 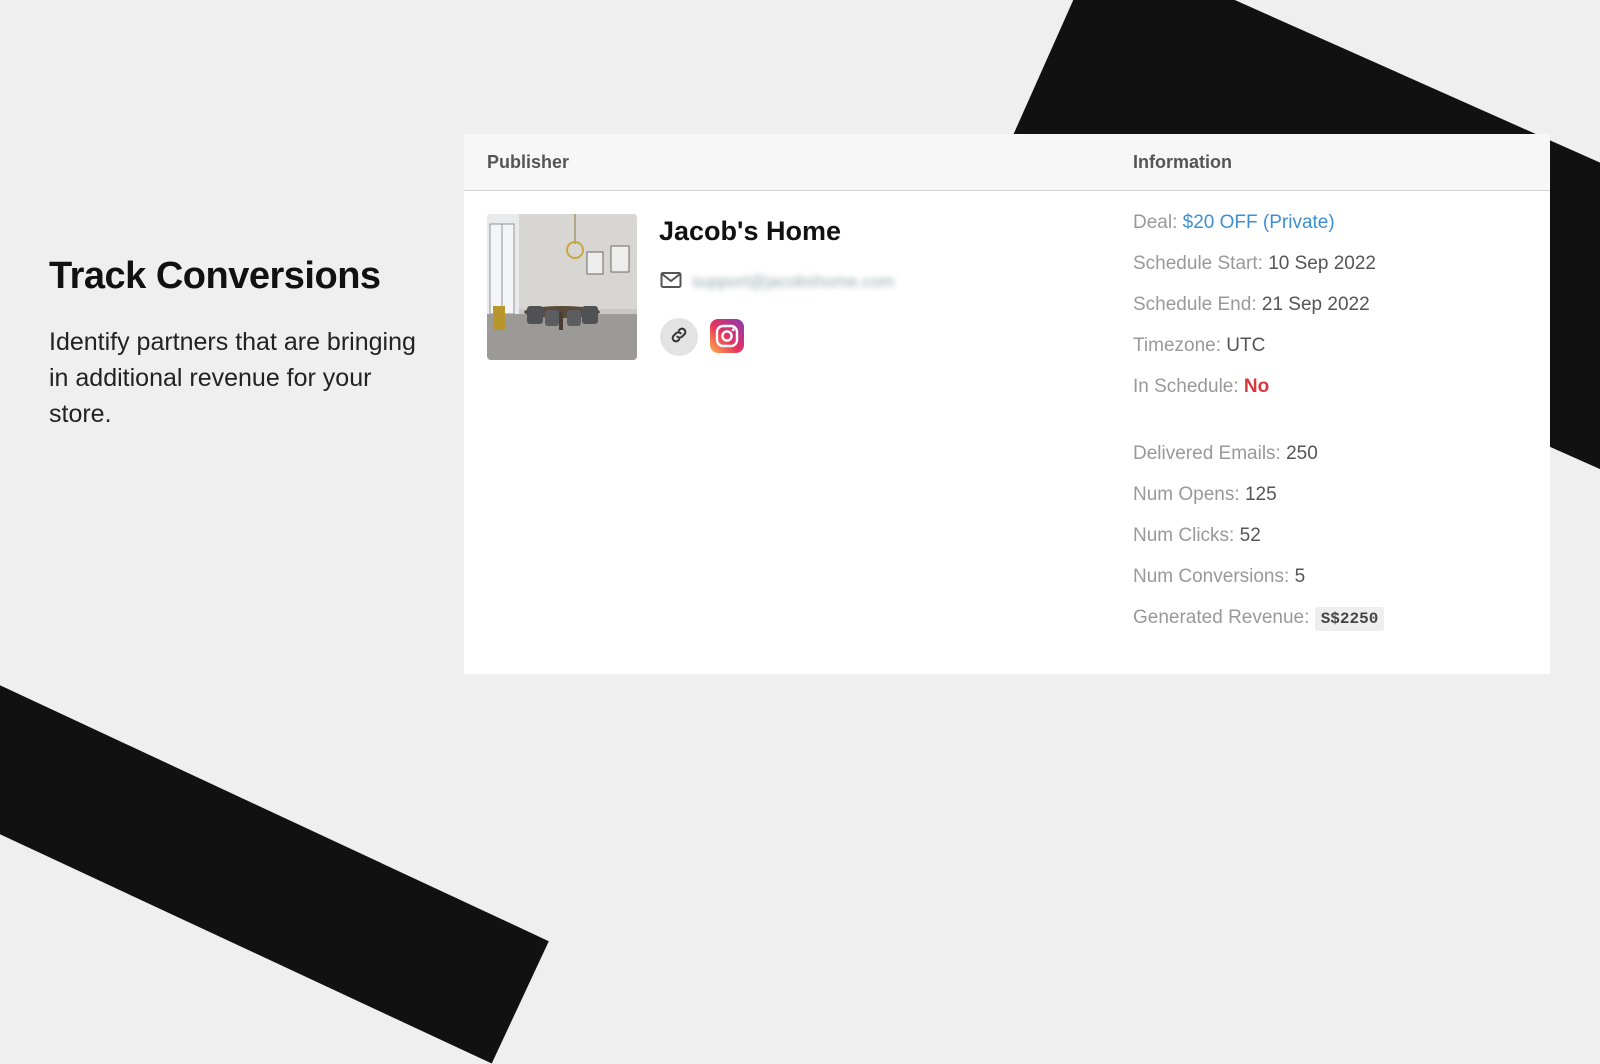 I want to click on instagram-link-button, so click(x=727, y=336).